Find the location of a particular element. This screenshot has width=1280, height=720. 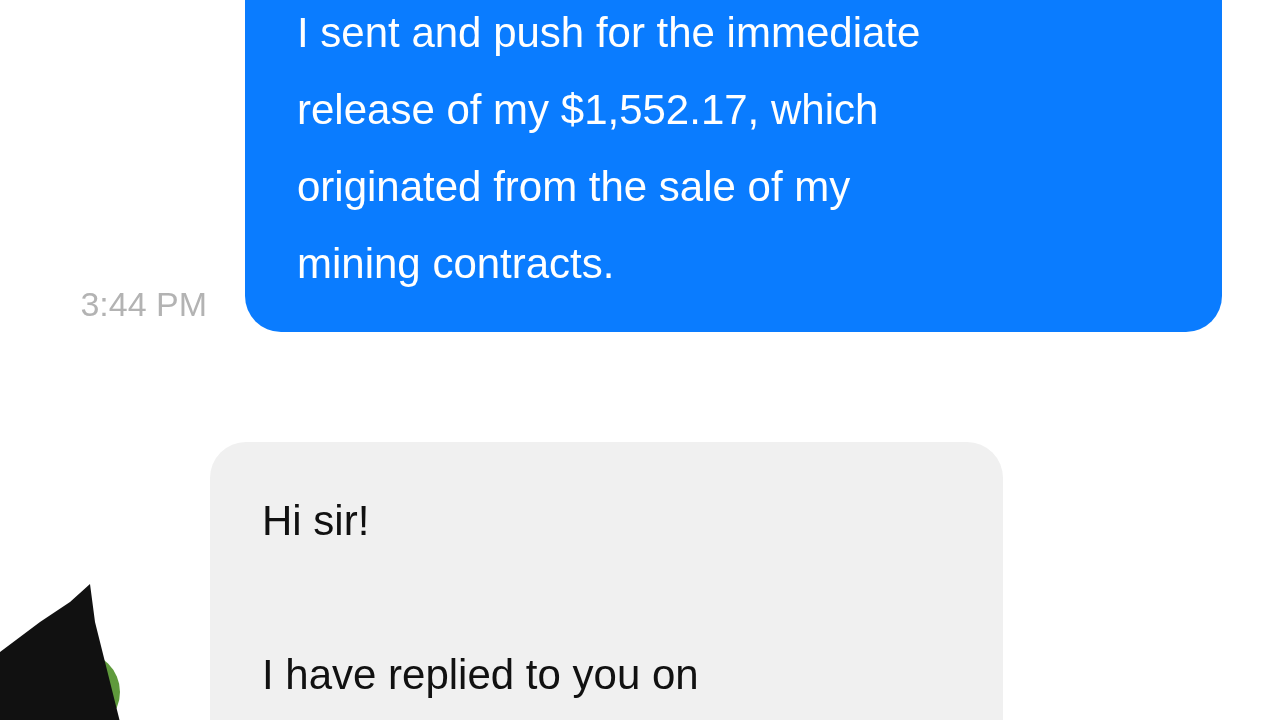

message-text: I have replied to you on is located at coordinates (481, 675).